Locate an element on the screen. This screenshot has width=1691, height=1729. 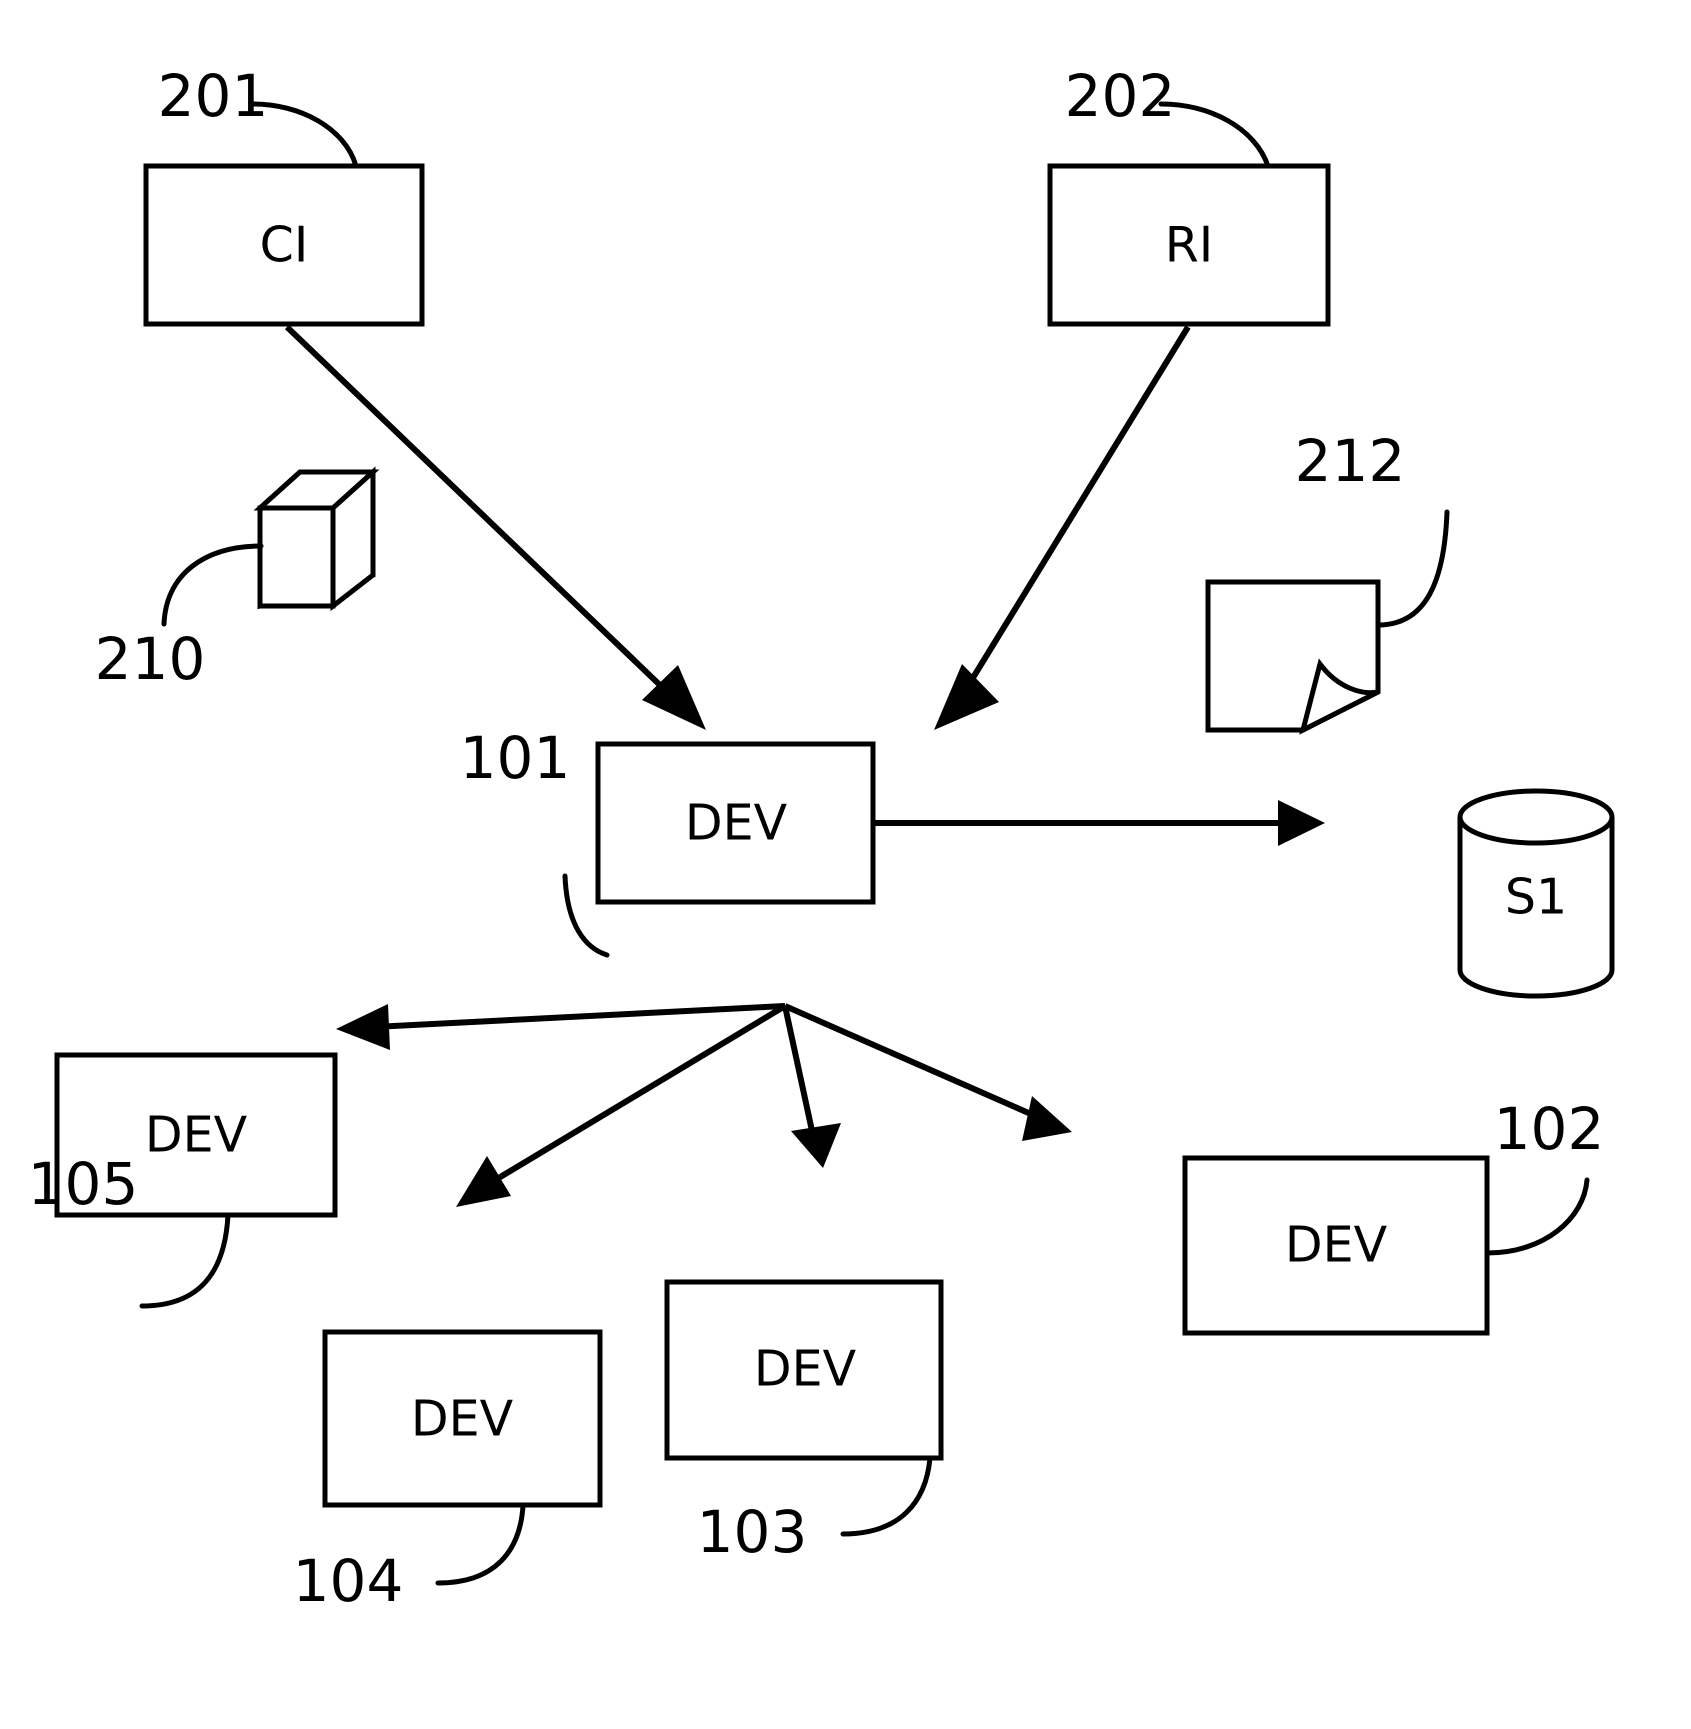
cube-icon is located at coordinates (316, 539).